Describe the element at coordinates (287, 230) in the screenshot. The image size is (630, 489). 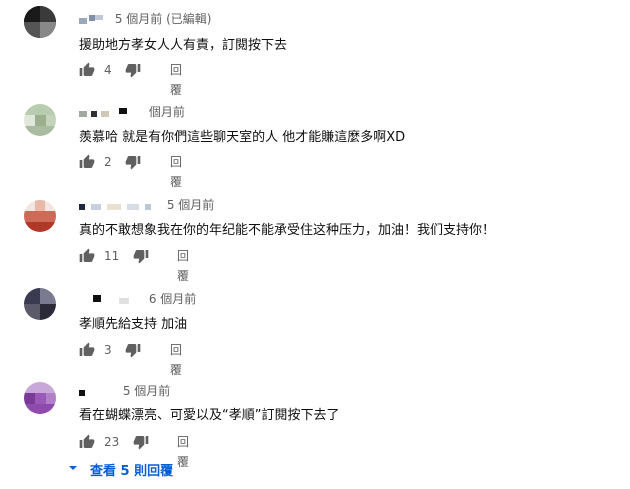
I see `comment-text: 真的不敢想象我在你的年纪能不能承受住这种压力，加油！我们支持你！` at that location.